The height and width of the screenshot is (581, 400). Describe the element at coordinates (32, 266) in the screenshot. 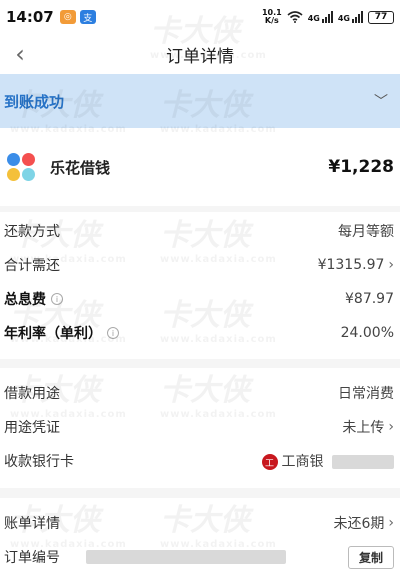

I see `total-due-label: 合计需还` at that location.